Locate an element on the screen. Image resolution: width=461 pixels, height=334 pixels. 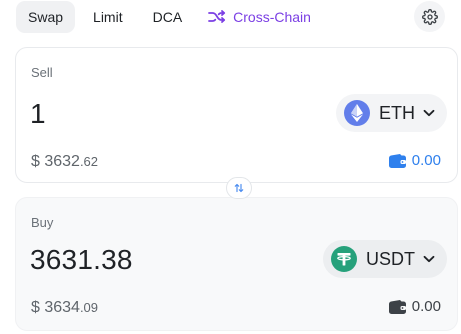
tab-cross-chain-label: Cross-Chain is located at coordinates (272, 17).